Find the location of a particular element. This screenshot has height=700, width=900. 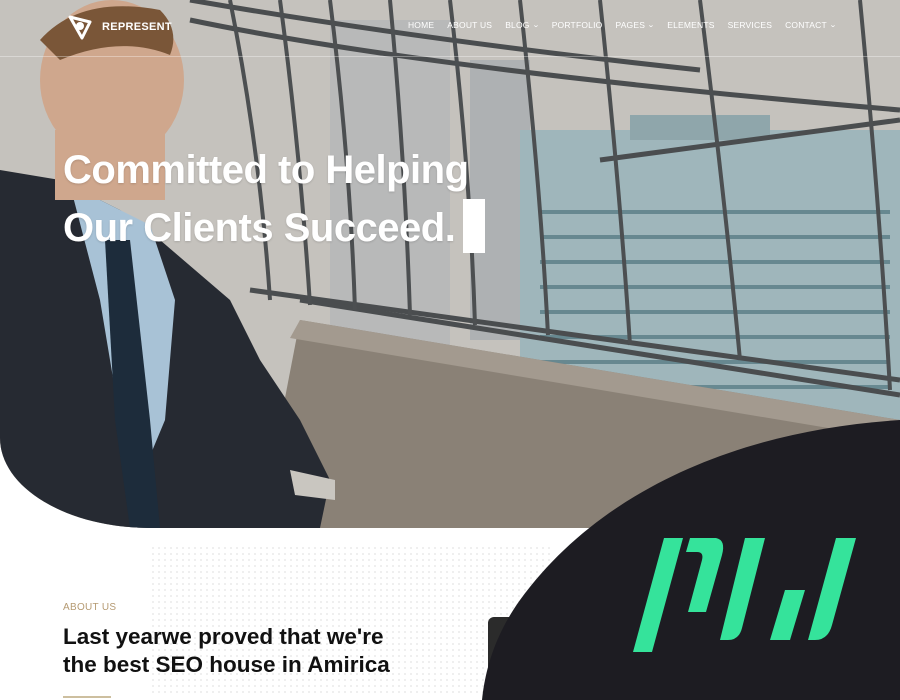

brand-logo: REPRESENT is located at coordinates (119, 27).